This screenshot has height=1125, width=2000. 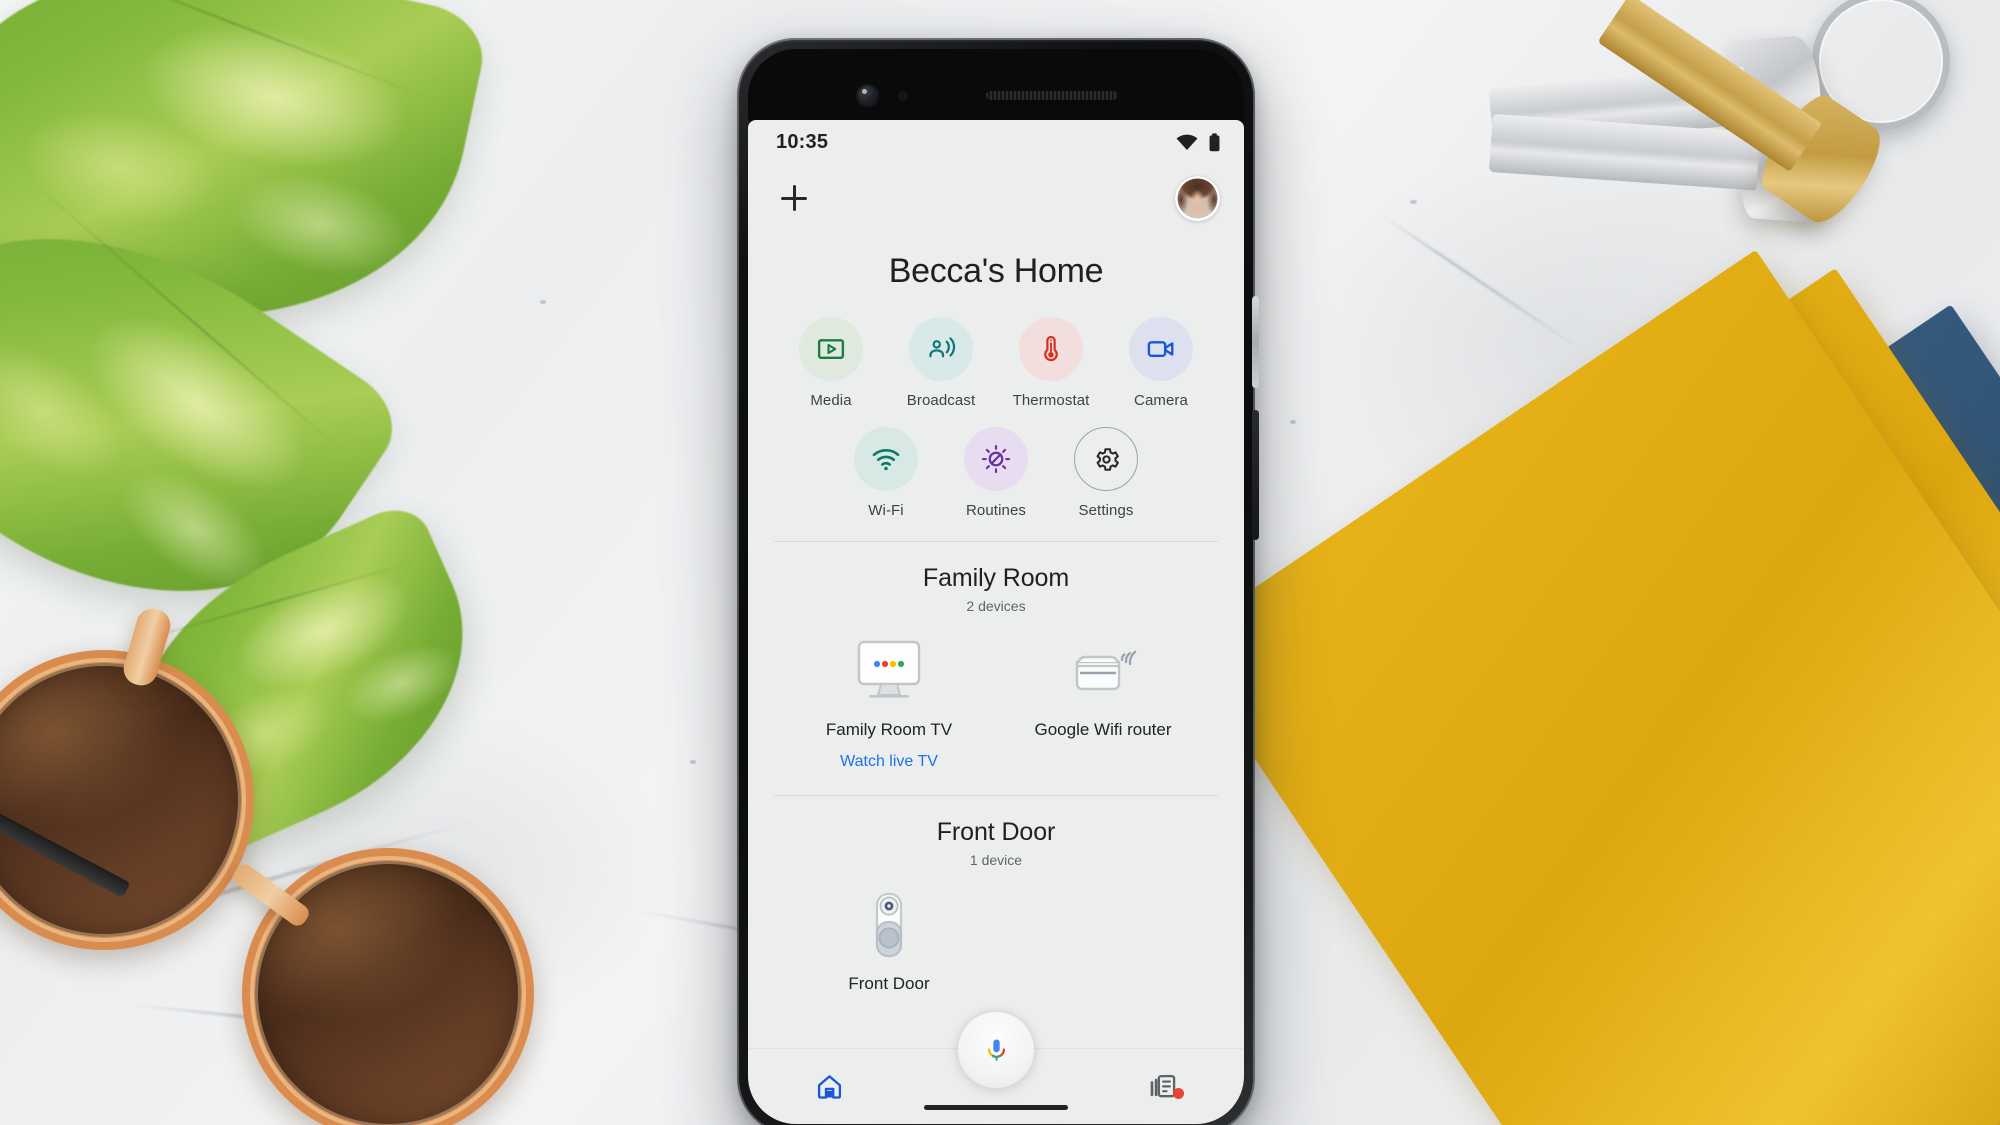 What do you see at coordinates (1197, 198) in the screenshot?
I see `avatar` at bounding box center [1197, 198].